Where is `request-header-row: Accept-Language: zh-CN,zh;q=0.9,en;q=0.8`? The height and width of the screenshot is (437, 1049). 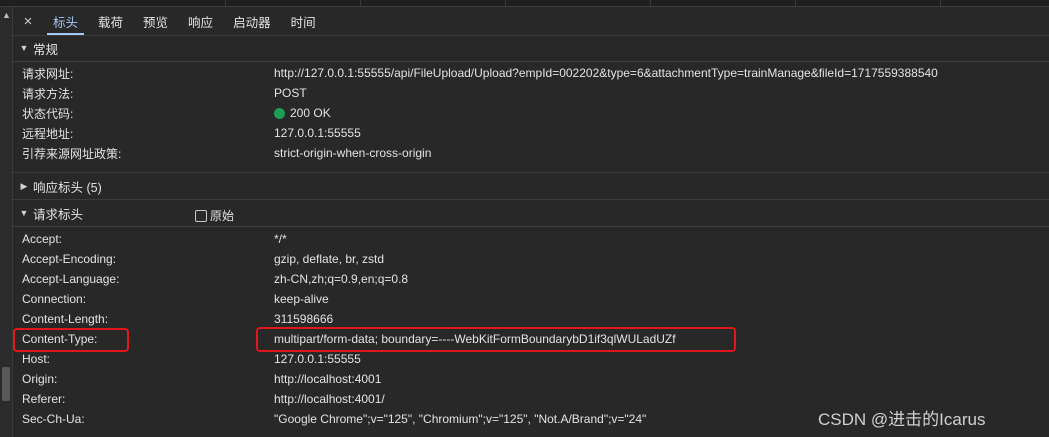
request-header-row: Accept-Language: zh-CN,zh;q=0.9,en;q=0.8 is located at coordinates (527, 279).